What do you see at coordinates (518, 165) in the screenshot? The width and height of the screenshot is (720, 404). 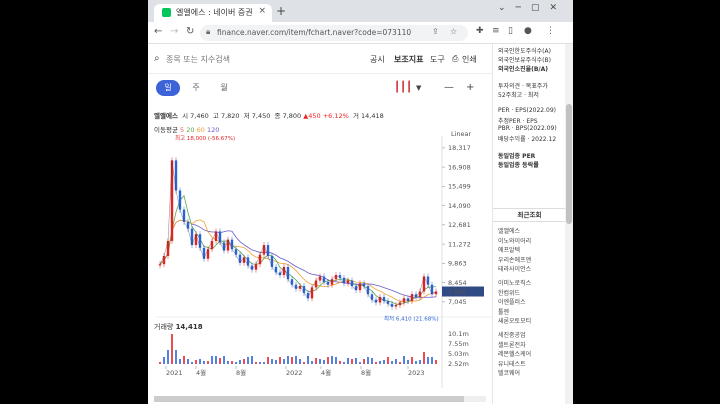 I see `side-peer-line: 동일업종 등락률` at bounding box center [518, 165].